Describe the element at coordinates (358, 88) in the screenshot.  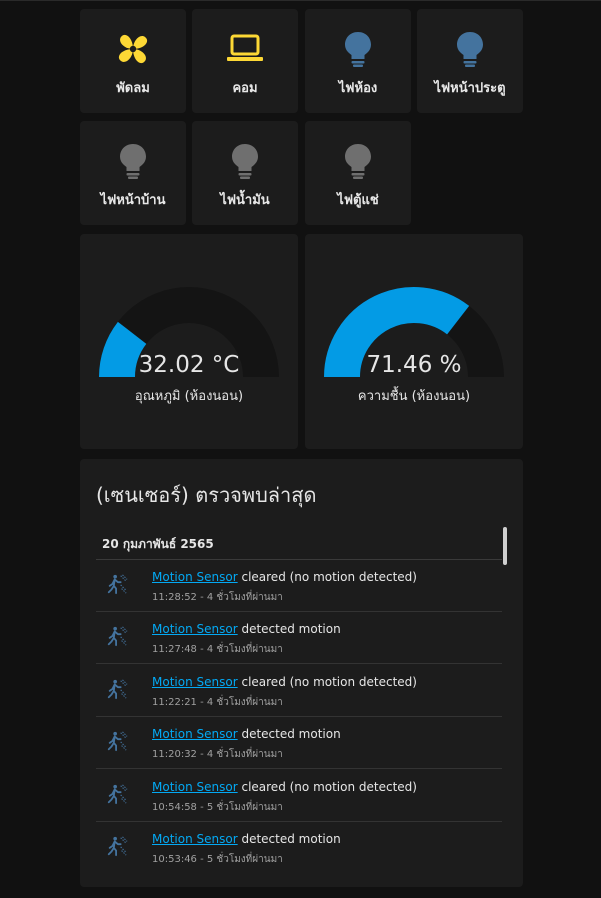
I see `button-label: ไฟห้อง` at that location.